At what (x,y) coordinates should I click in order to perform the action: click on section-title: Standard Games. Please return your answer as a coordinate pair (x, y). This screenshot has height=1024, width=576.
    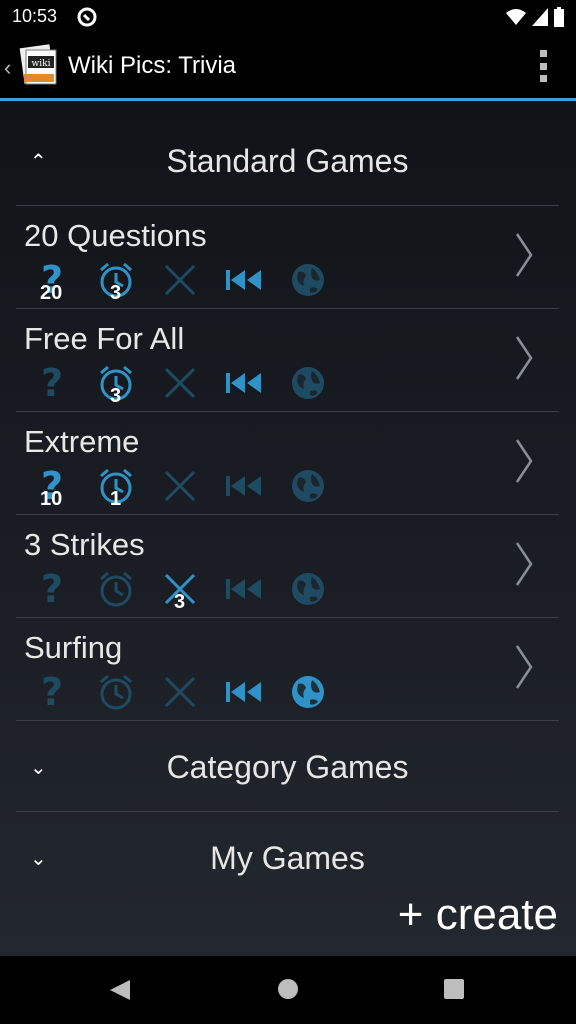
    Looking at the image, I should click on (287, 160).